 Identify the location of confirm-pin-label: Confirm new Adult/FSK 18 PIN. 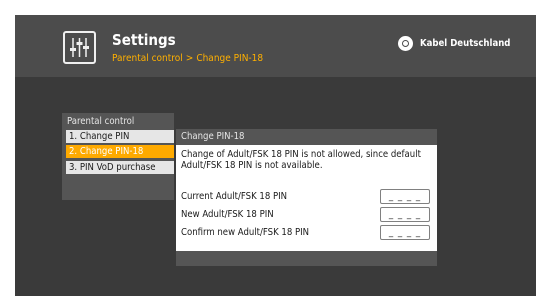
(245, 232).